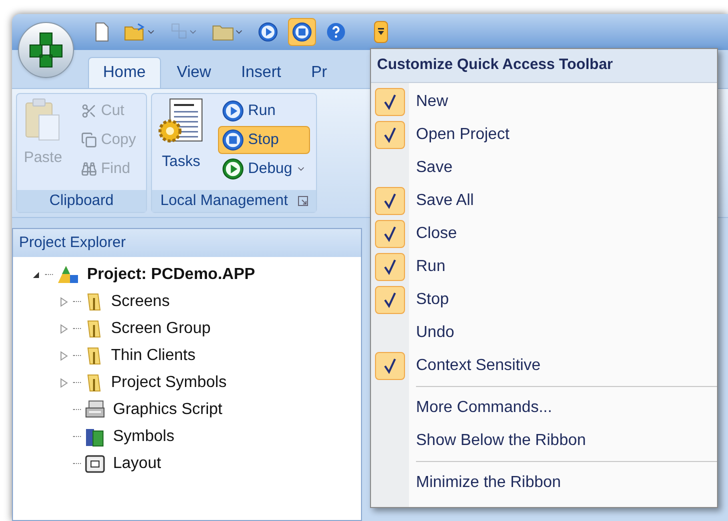 The width and height of the screenshot is (728, 521). What do you see at coordinates (36, 275) in the screenshot?
I see `expanded-arrow-icon` at bounding box center [36, 275].